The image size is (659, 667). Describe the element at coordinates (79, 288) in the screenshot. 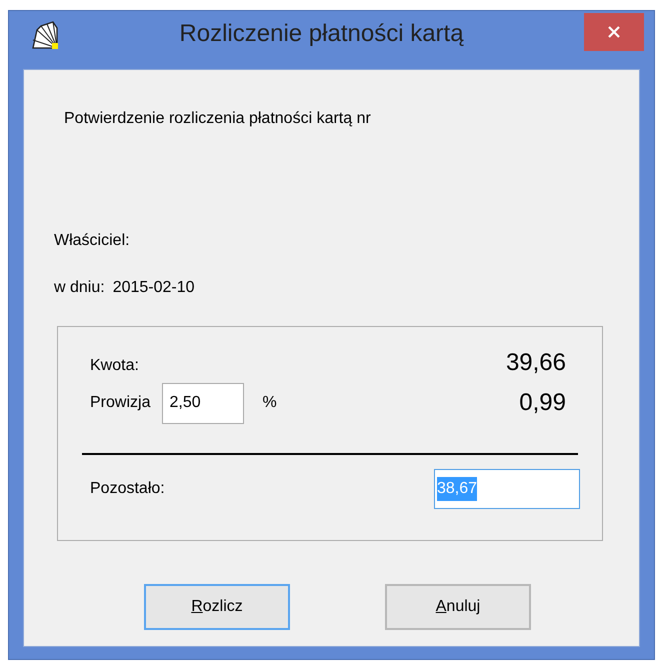

I see `date-label: w dniu:` at that location.